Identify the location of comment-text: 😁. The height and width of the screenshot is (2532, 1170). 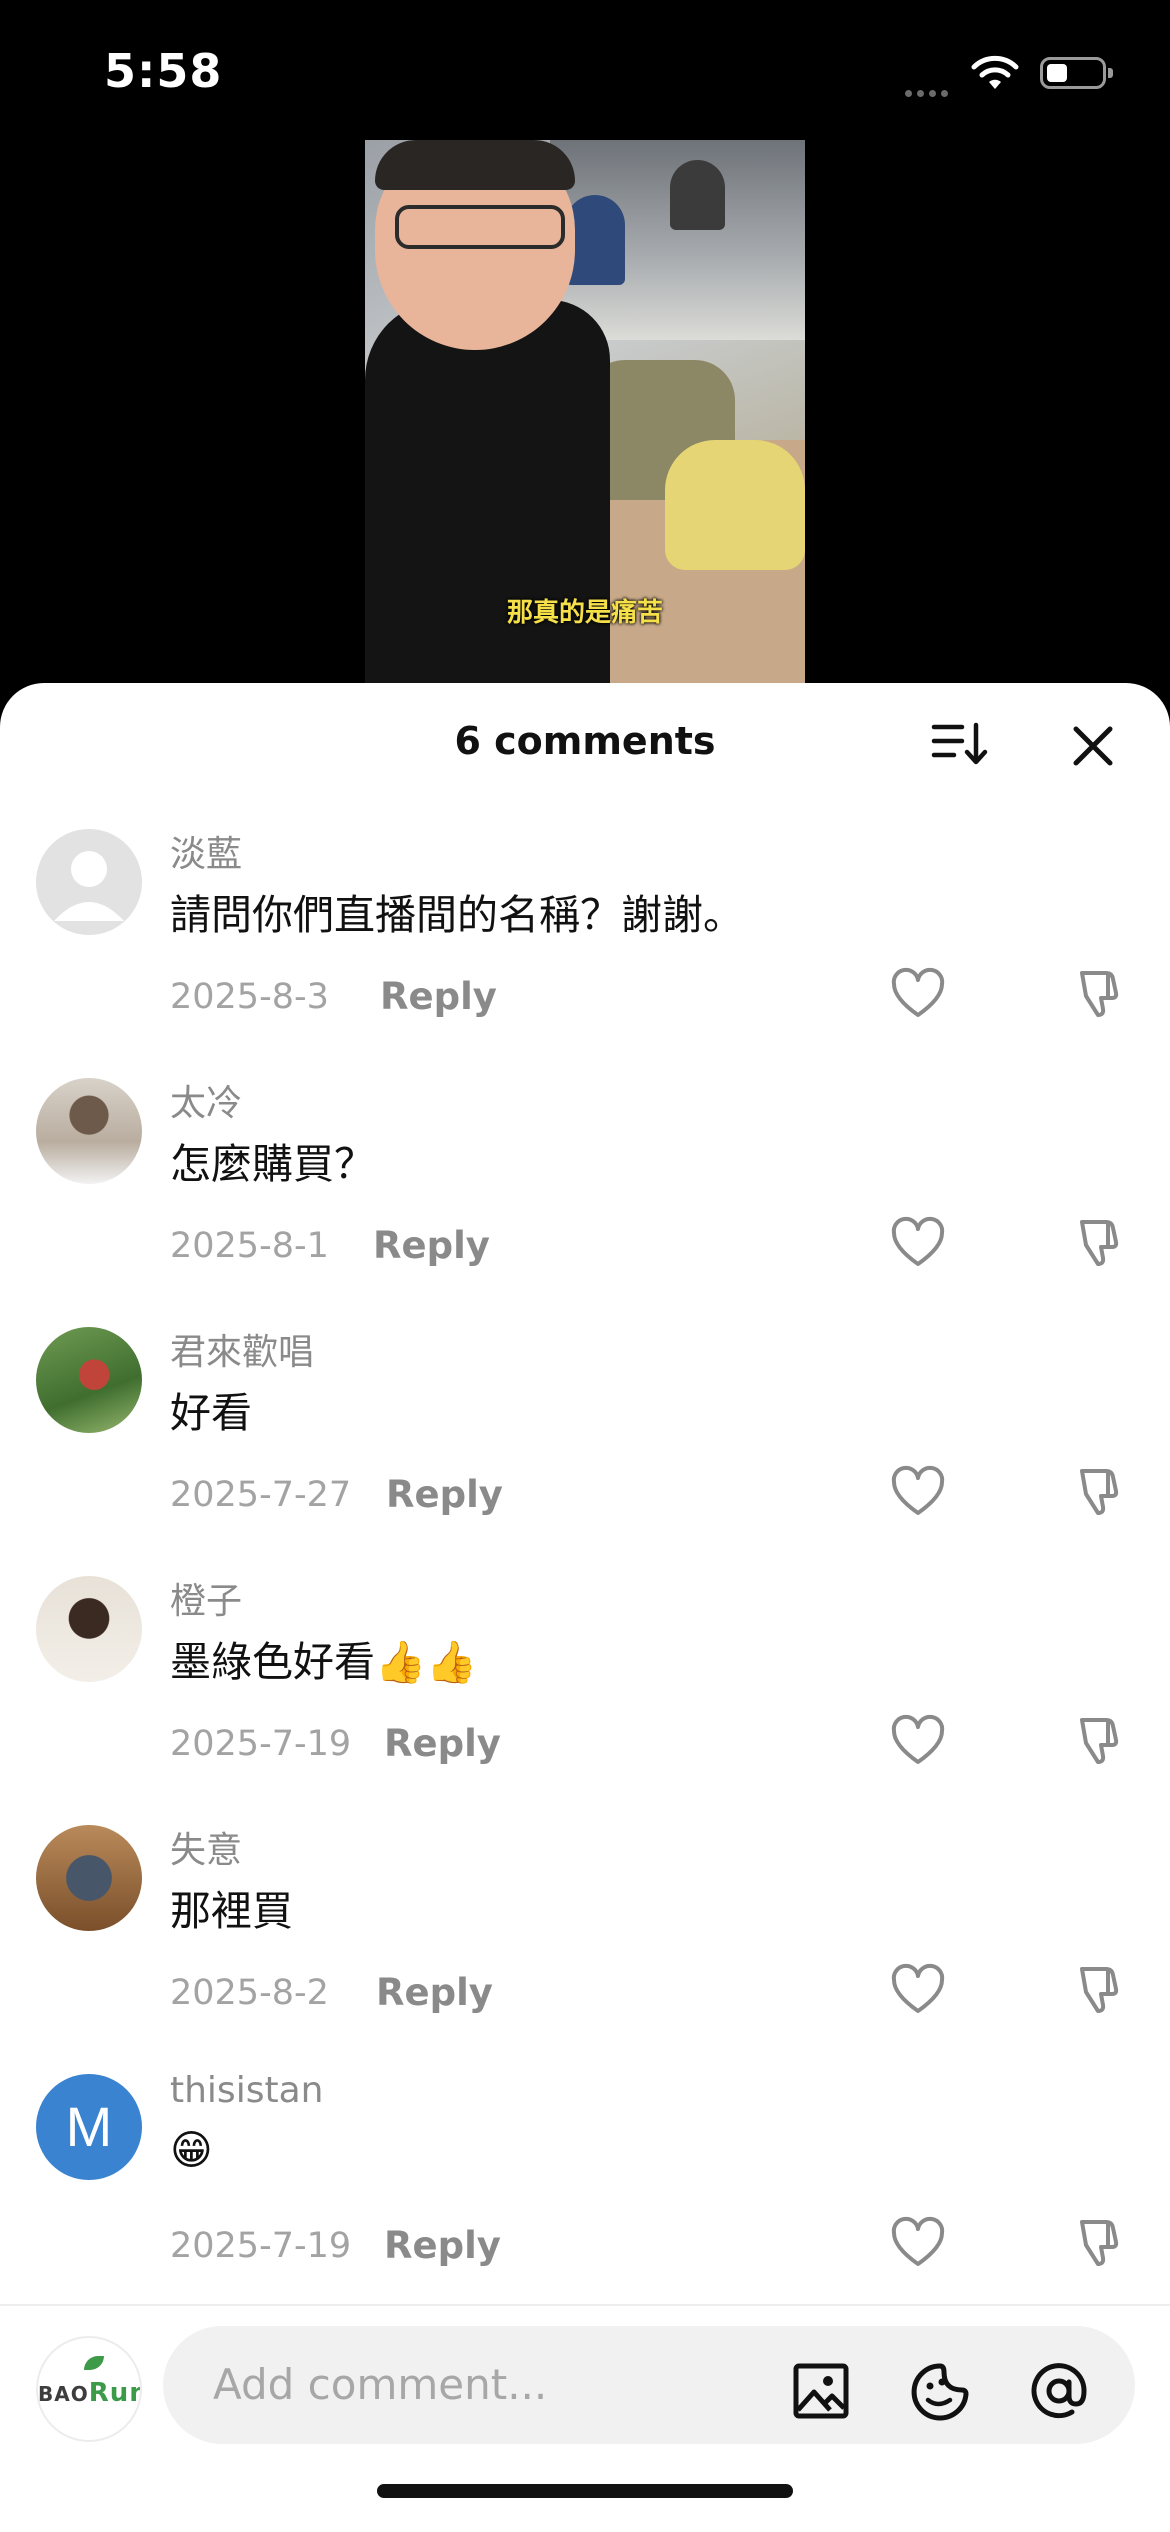
(191, 2150).